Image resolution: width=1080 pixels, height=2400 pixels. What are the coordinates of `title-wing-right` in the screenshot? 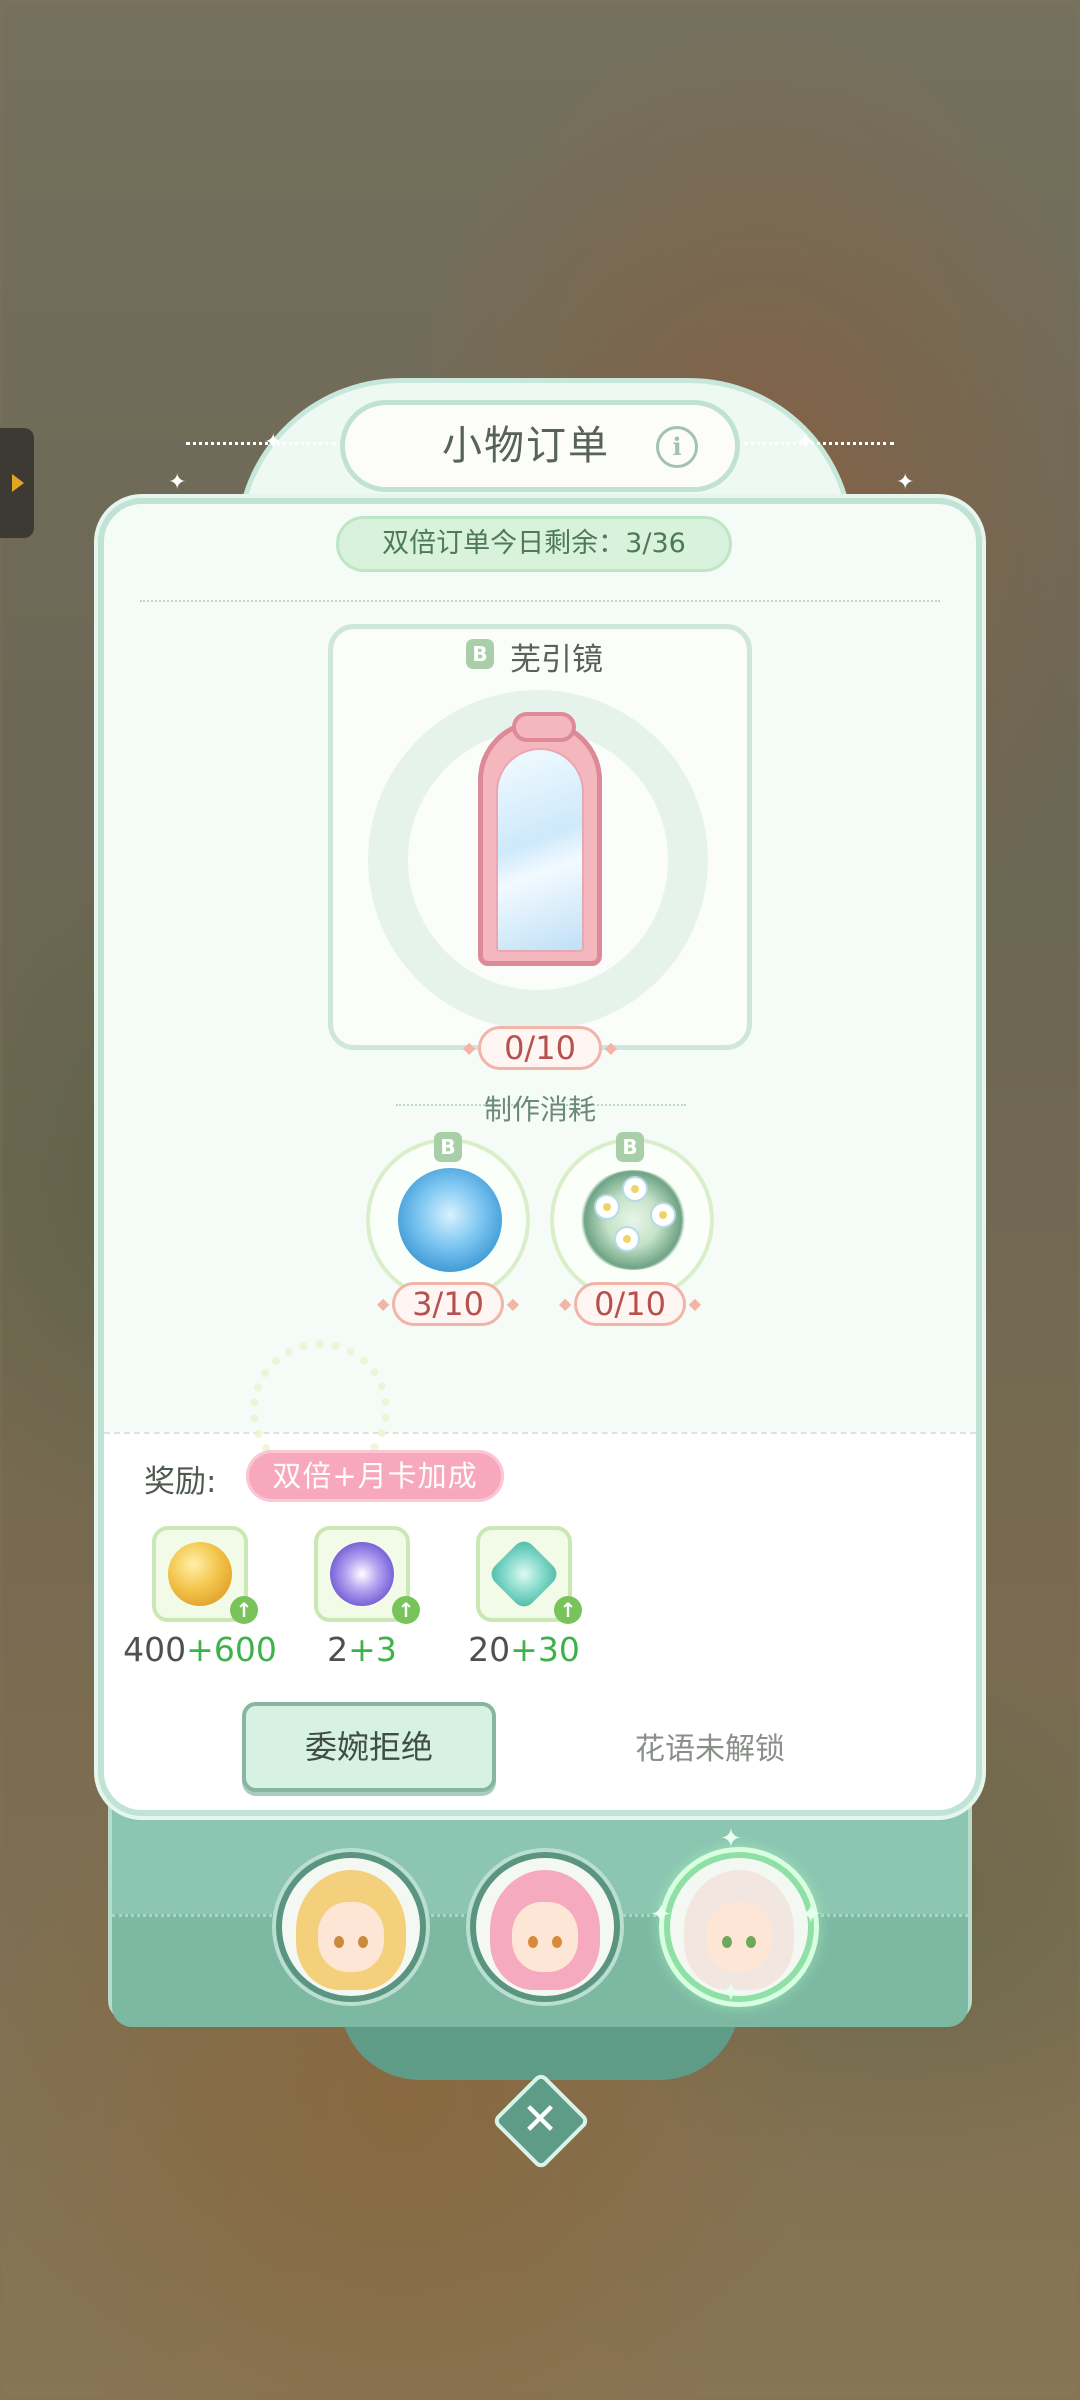 It's located at (819, 444).